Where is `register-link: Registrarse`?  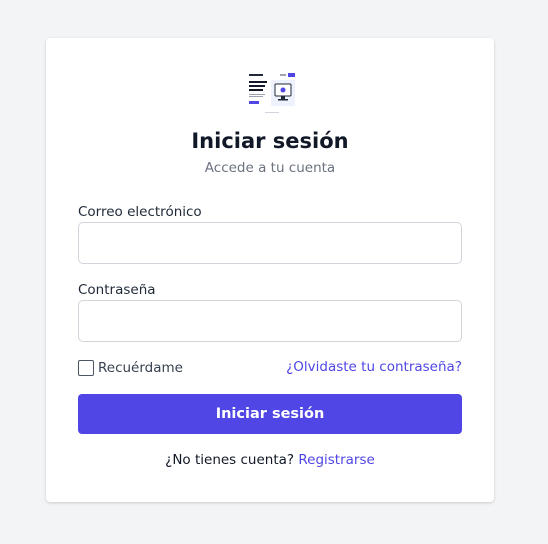
register-link: Registrarse is located at coordinates (336, 460).